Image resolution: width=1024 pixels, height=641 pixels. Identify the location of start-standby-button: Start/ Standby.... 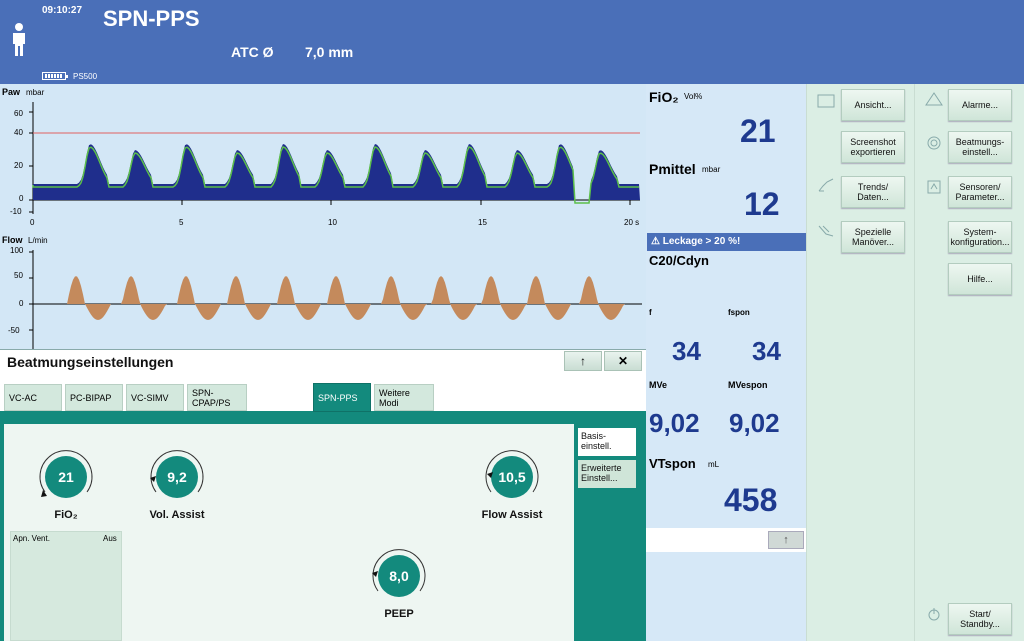
(980, 619).